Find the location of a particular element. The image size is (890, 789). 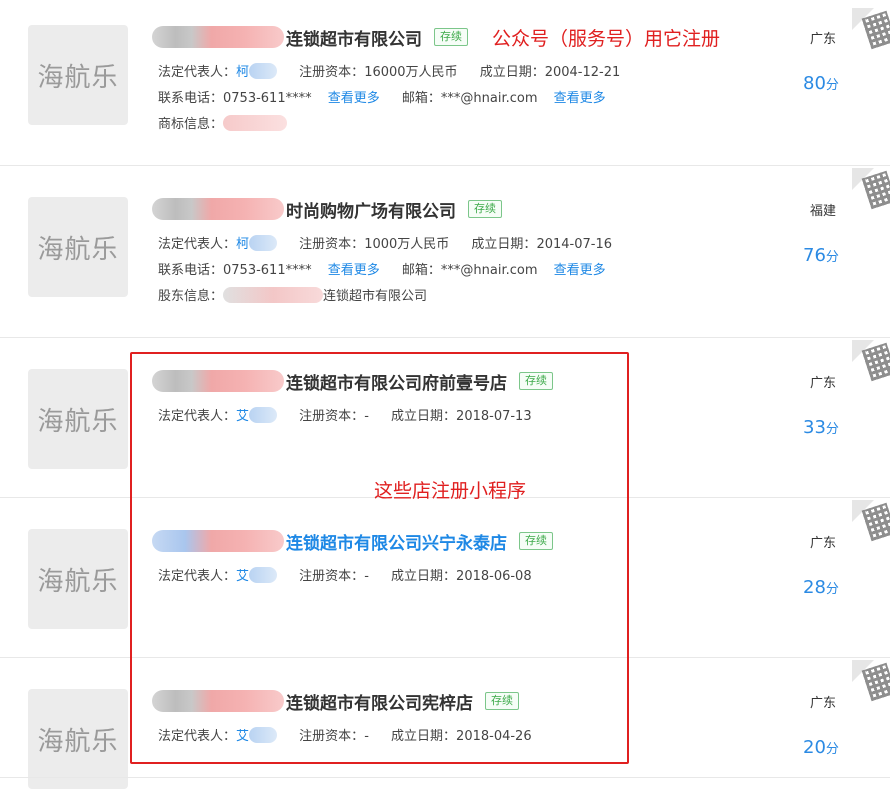

info-line-3: 商标信息： is located at coordinates (223, 122).